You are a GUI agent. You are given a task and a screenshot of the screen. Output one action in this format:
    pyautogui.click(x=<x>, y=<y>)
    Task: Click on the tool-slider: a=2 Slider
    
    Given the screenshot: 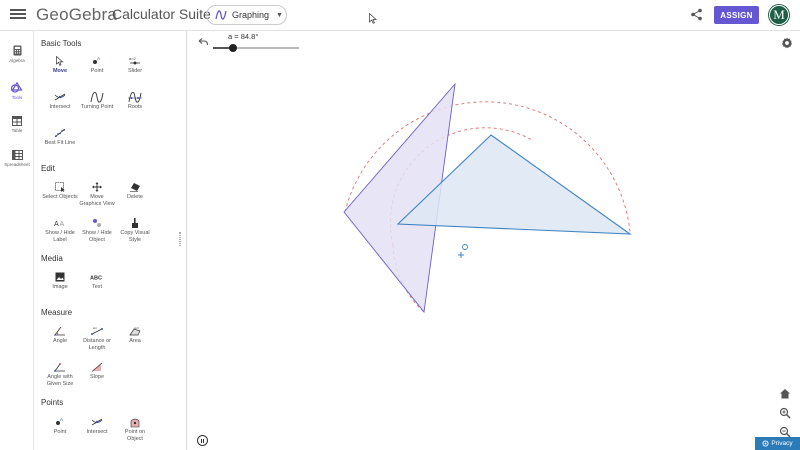 What is the action you would take?
    pyautogui.click(x=135, y=65)
    